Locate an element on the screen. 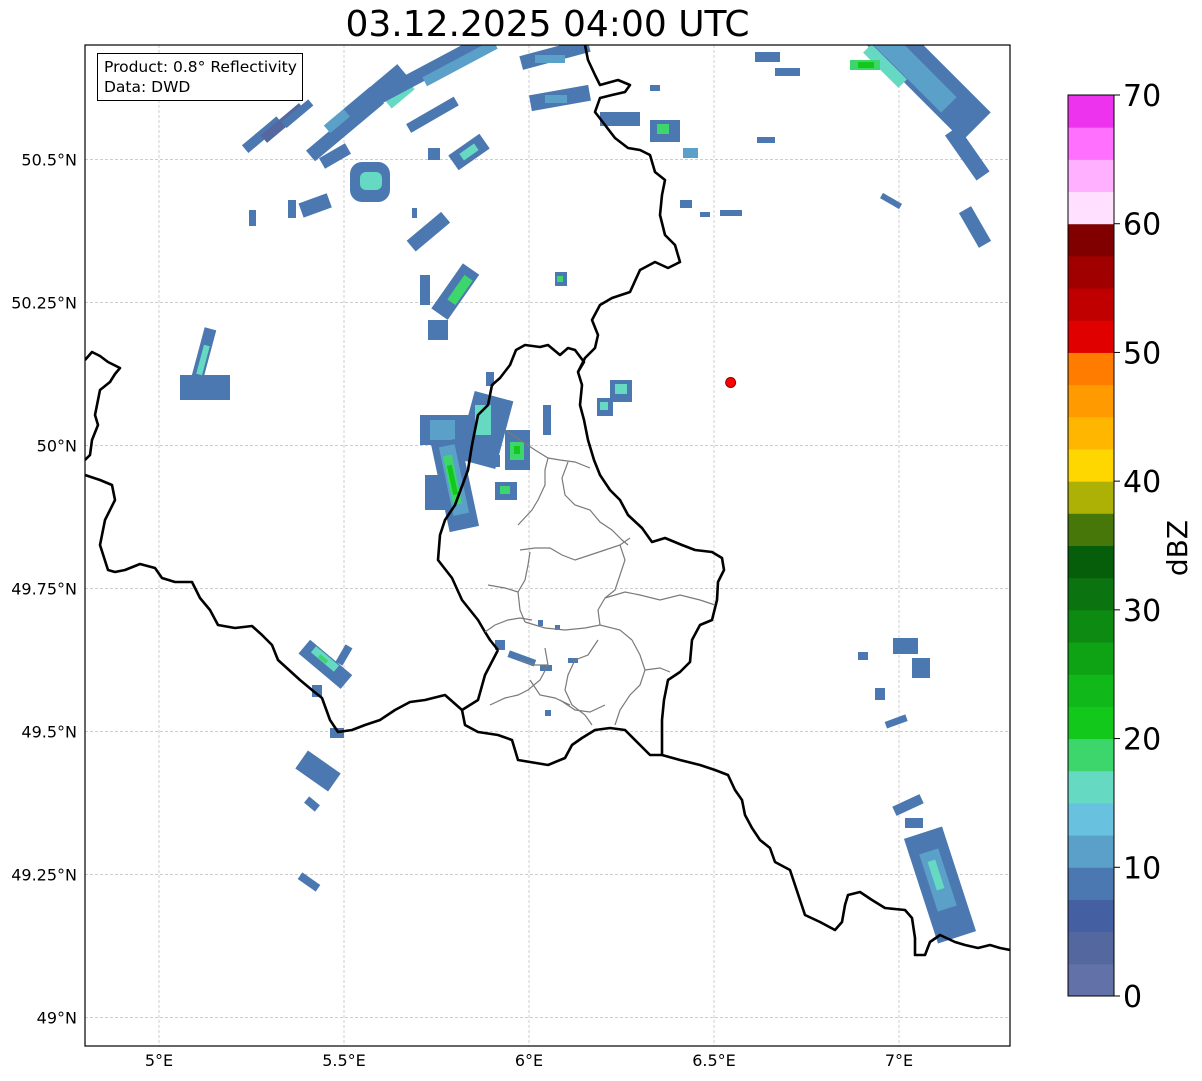 The image size is (1202, 1081). colorbar: 0 10 20 30 40 50 60 70 dBZ is located at coordinates (1130, 547).